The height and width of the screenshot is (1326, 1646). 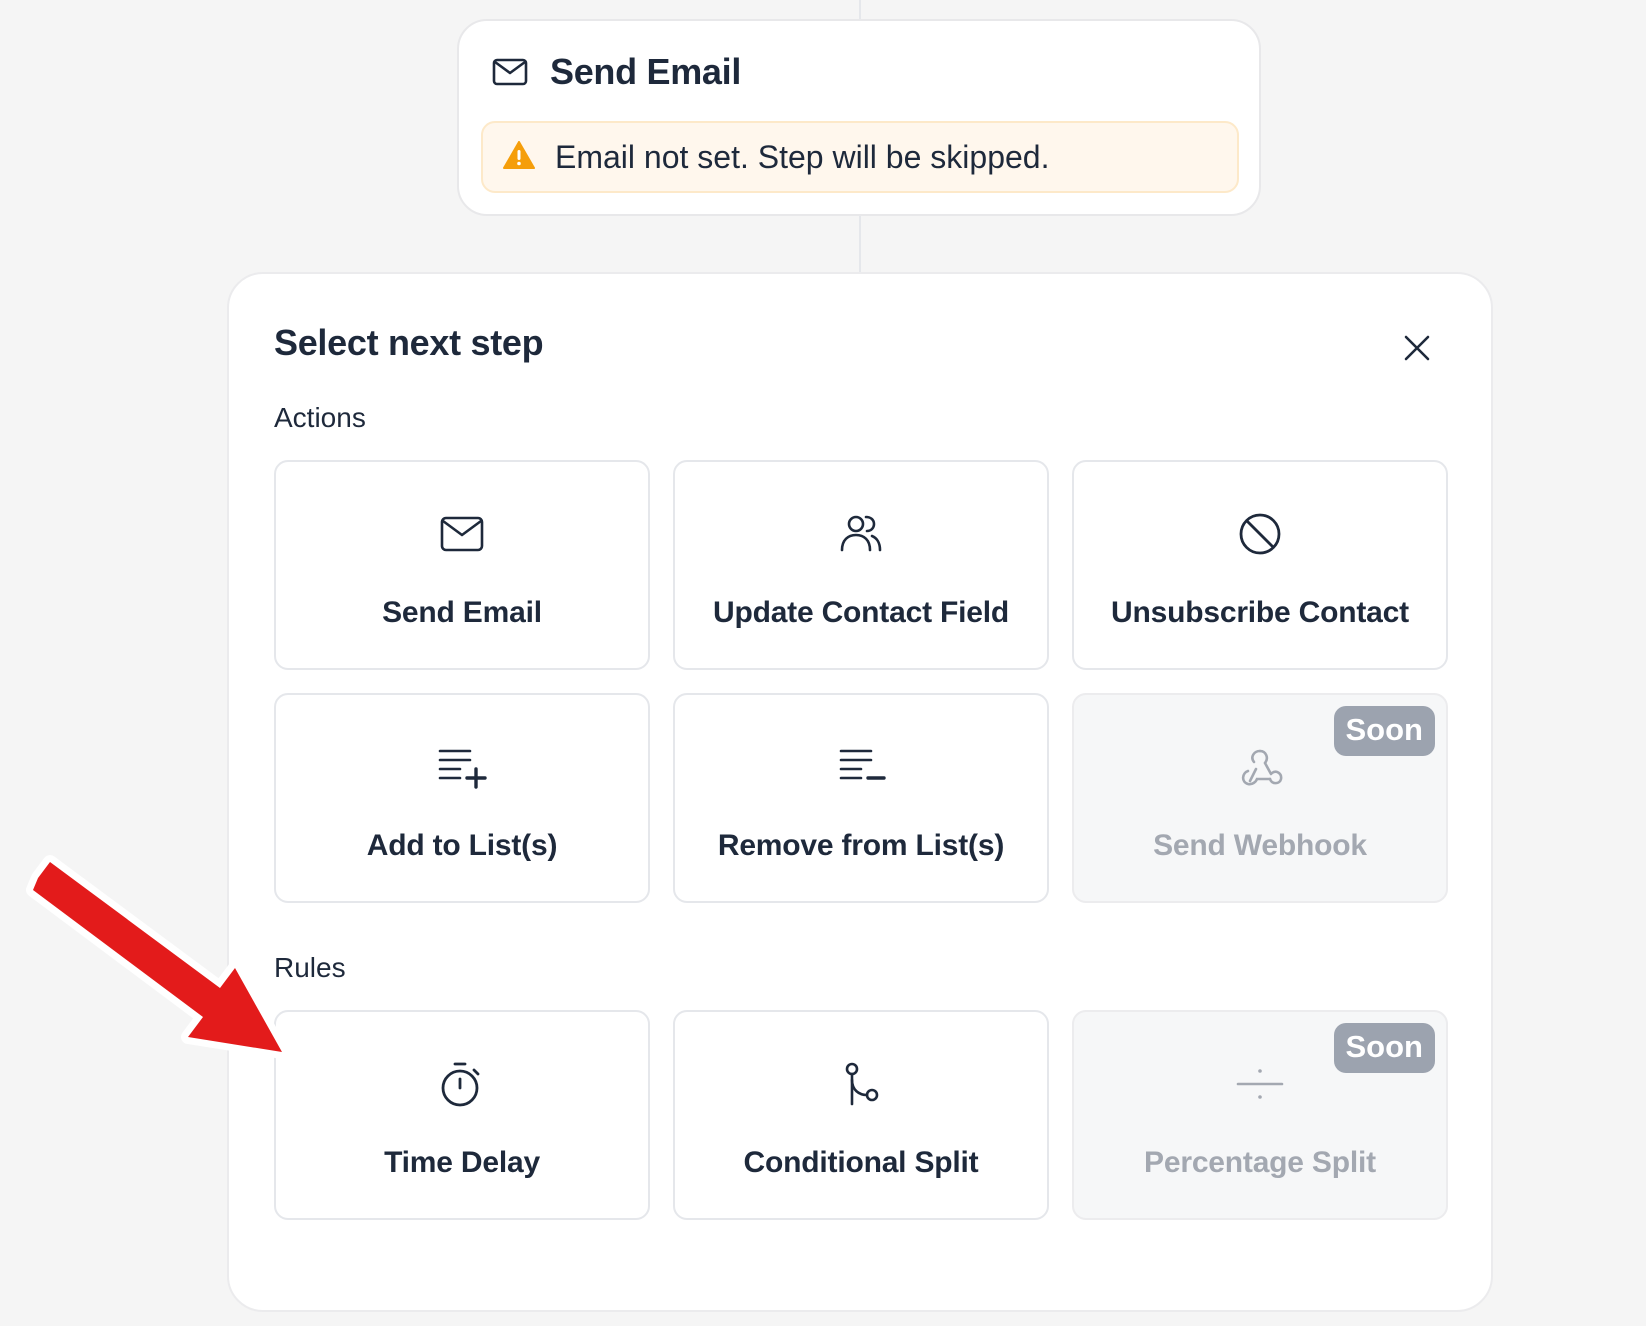 What do you see at coordinates (462, 1084) in the screenshot?
I see `timer-icon` at bounding box center [462, 1084].